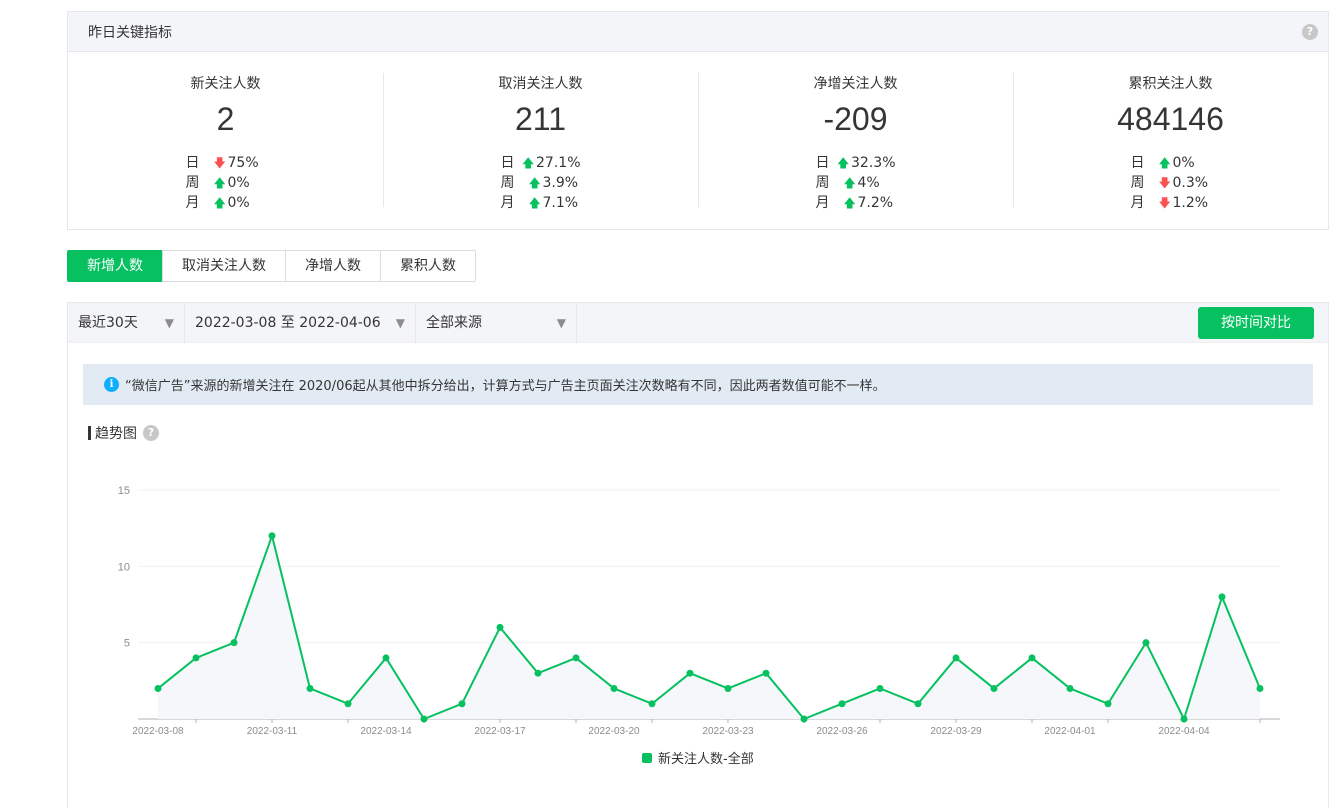 The image size is (1342, 808). What do you see at coordinates (1256, 323) in the screenshot?
I see `compare-by-time-button: 按时间对比` at bounding box center [1256, 323].